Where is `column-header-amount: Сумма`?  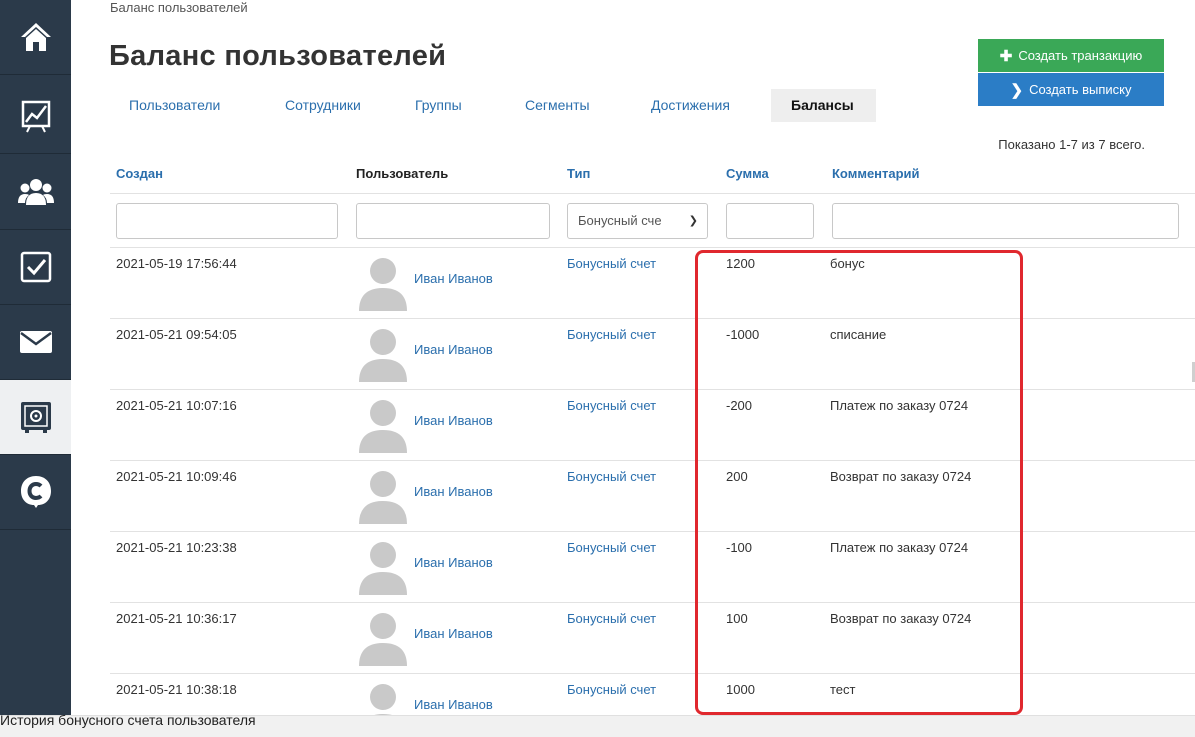
column-header-amount: Сумма is located at coordinates (747, 173).